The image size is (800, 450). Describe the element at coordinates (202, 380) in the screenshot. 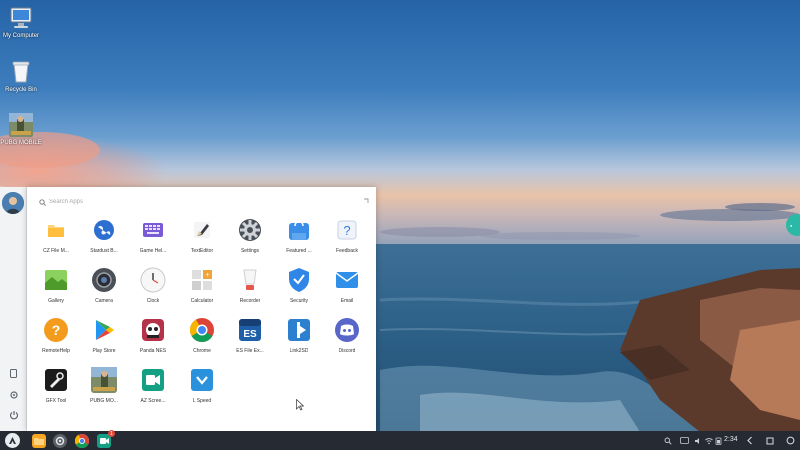

I see `l-speed-icon` at that location.